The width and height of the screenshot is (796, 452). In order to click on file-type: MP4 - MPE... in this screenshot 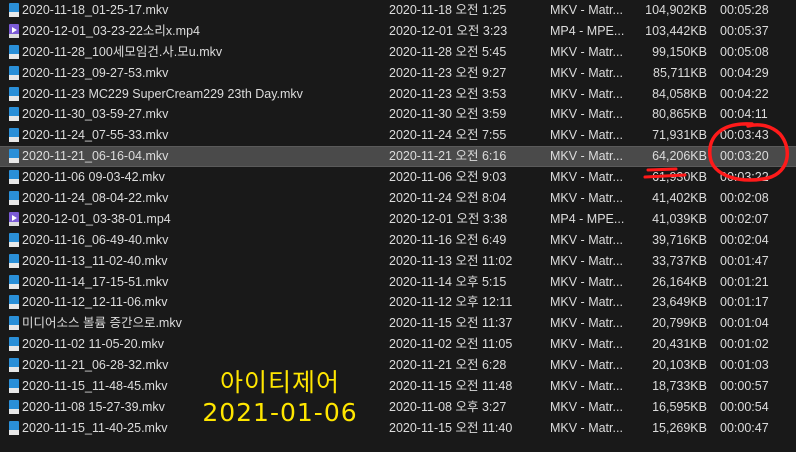, I will do `click(587, 30)`.